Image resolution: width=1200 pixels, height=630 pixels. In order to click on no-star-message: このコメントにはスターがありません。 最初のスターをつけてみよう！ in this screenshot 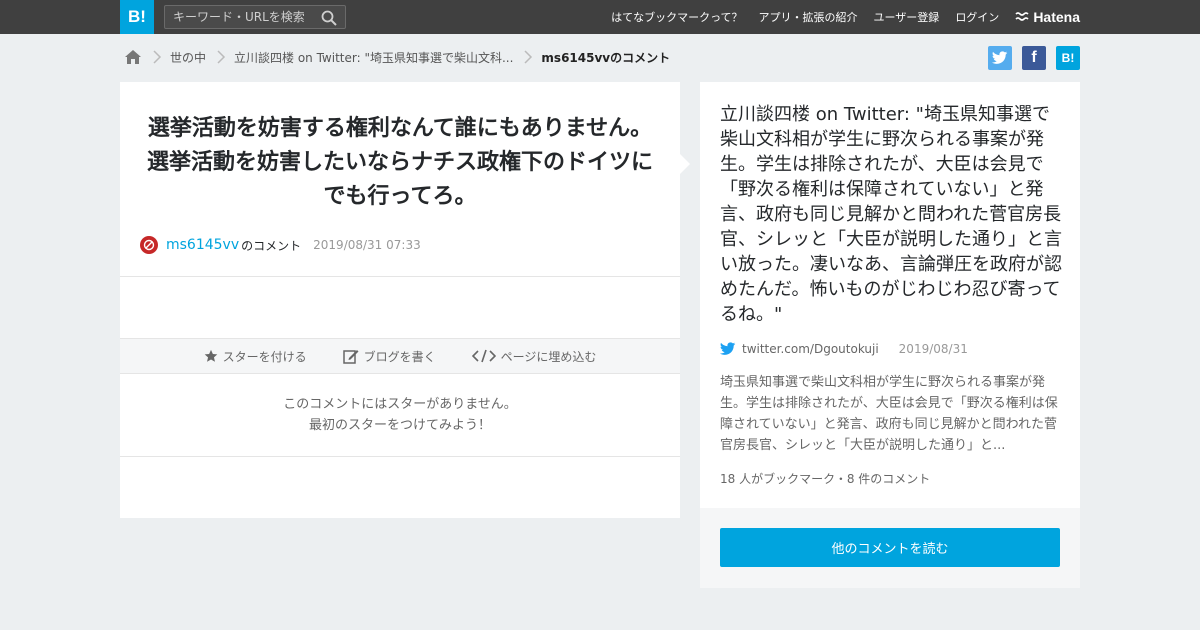, I will do `click(400, 415)`.